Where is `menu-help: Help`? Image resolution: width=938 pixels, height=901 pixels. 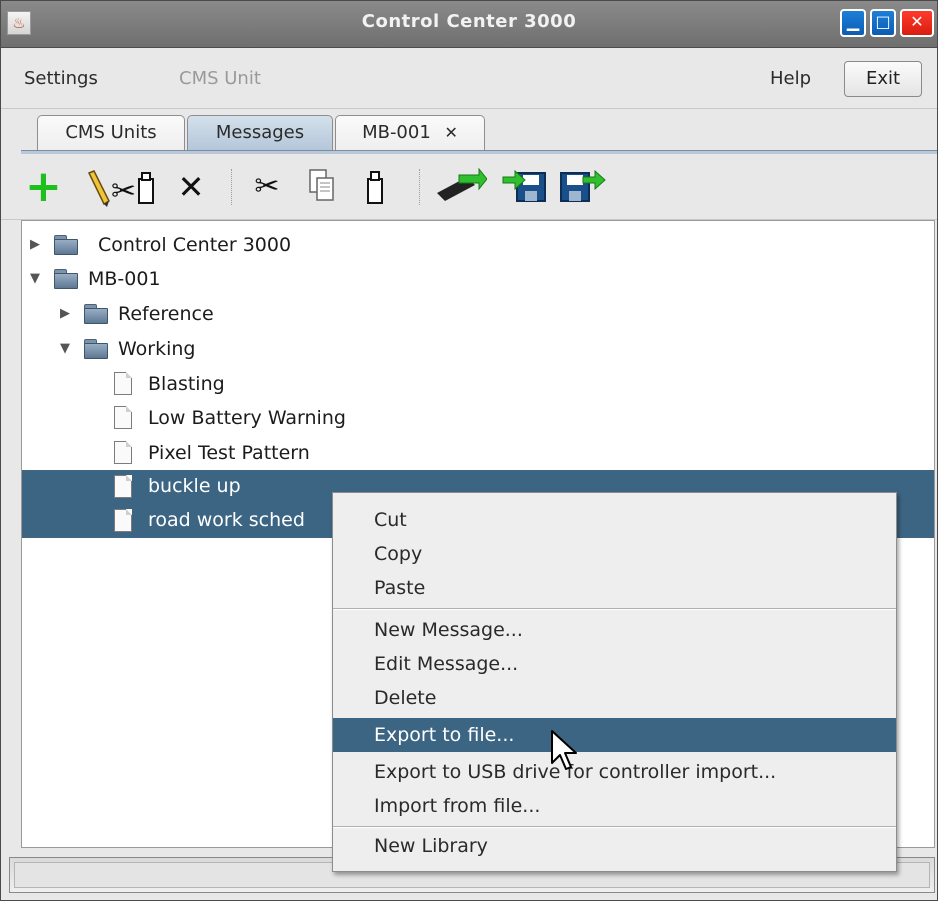 menu-help: Help is located at coordinates (790, 78).